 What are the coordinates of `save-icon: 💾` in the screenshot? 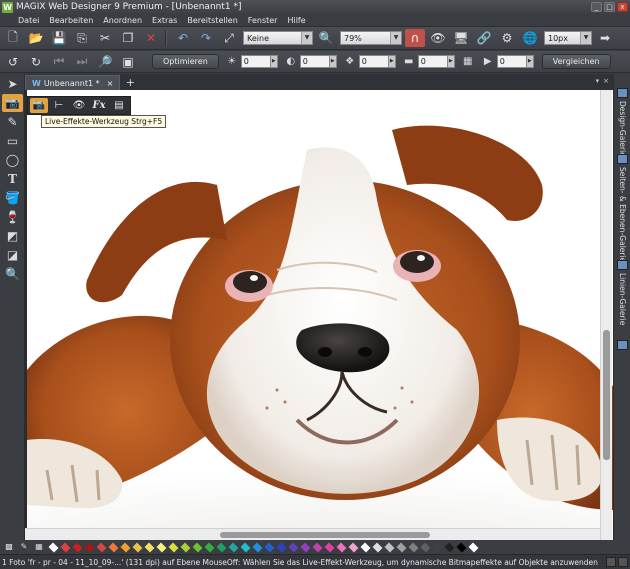 It's located at (59, 38).